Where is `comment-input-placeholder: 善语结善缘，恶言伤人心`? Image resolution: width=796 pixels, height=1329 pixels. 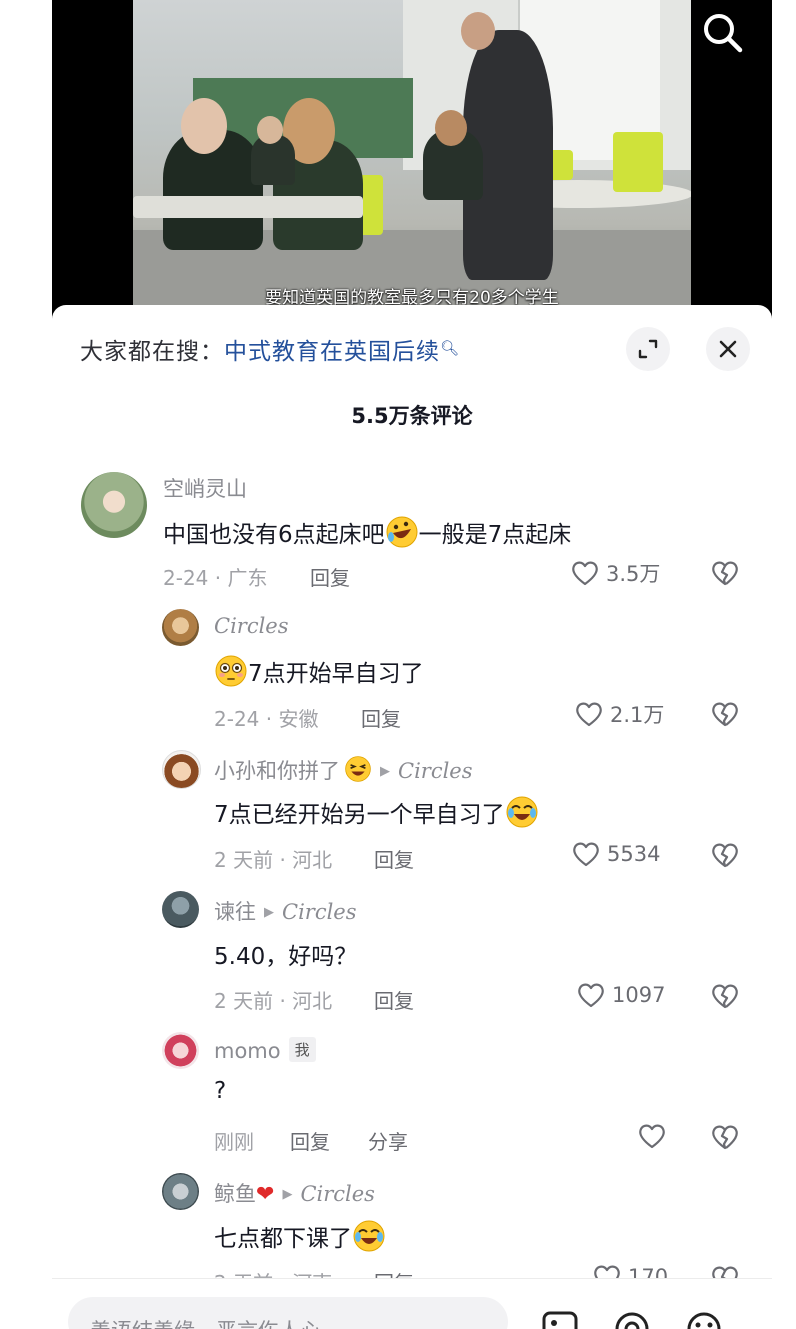
comment-input-placeholder: 善语结善缘，恶言伤人心 is located at coordinates (205, 1322).